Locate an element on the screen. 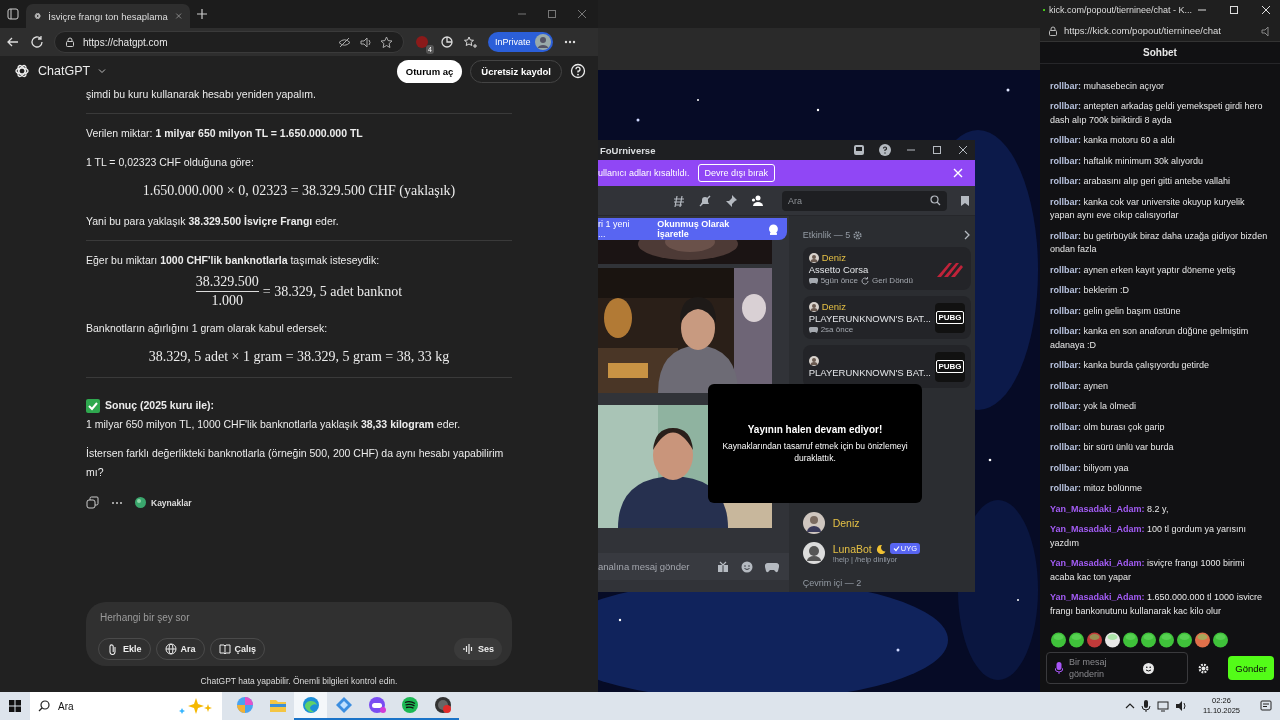 The image size is (1280, 720). refresh-icon is located at coordinates (37, 42).